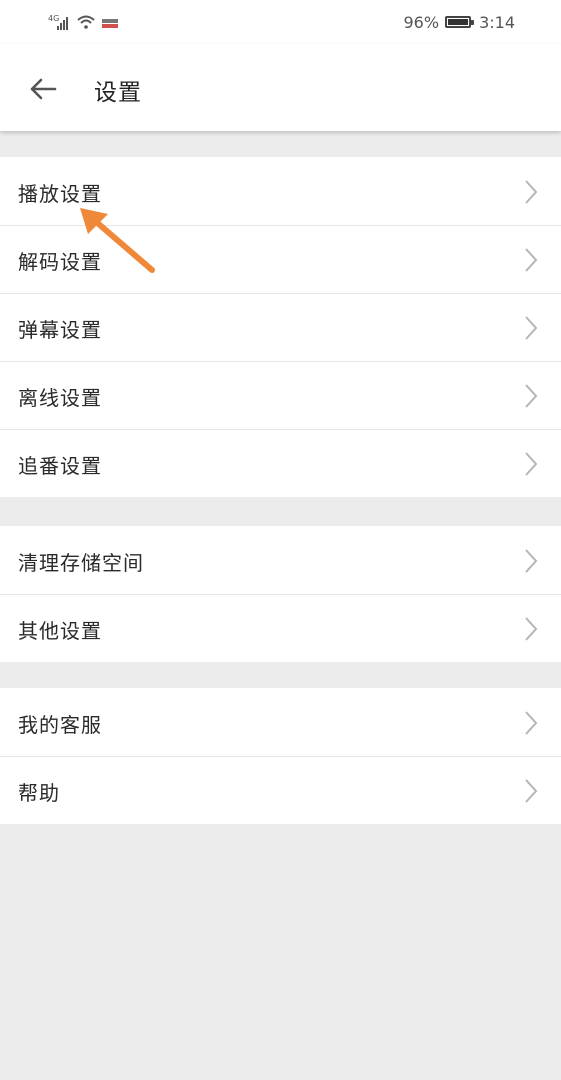 The width and height of the screenshot is (561, 1080). What do you see at coordinates (280, 790) in the screenshot?
I see `settings-row-help: 帮助` at bounding box center [280, 790].